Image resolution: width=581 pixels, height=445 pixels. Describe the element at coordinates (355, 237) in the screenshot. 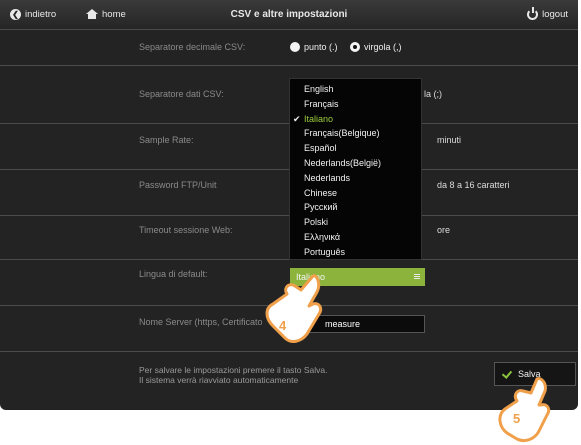

I see `language-option: Ελληνικά` at that location.